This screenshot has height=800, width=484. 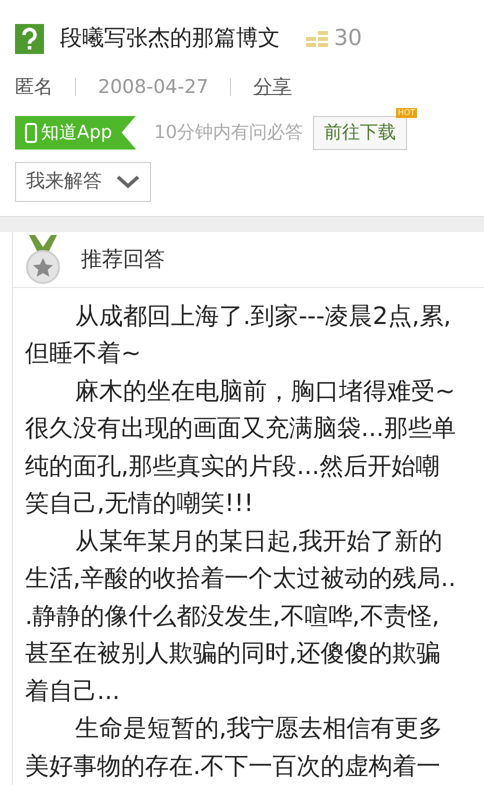 I want to click on app-slogan: 10分钟内有问必答, so click(x=229, y=133).